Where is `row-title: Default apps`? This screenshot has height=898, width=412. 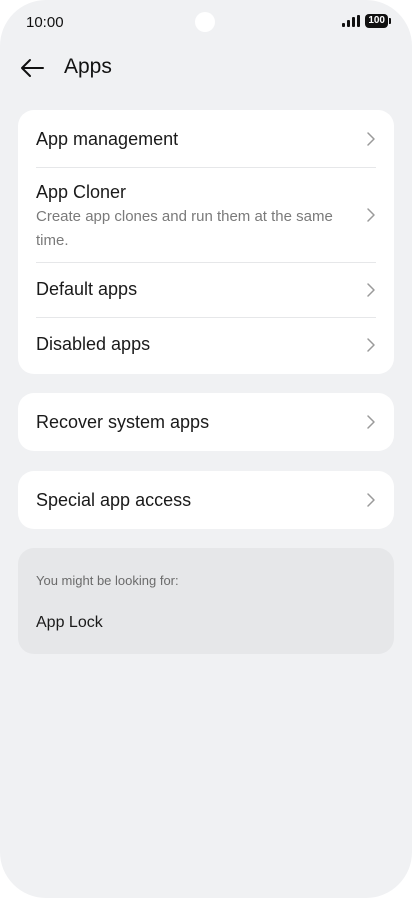
row-title: Default apps is located at coordinates (87, 289).